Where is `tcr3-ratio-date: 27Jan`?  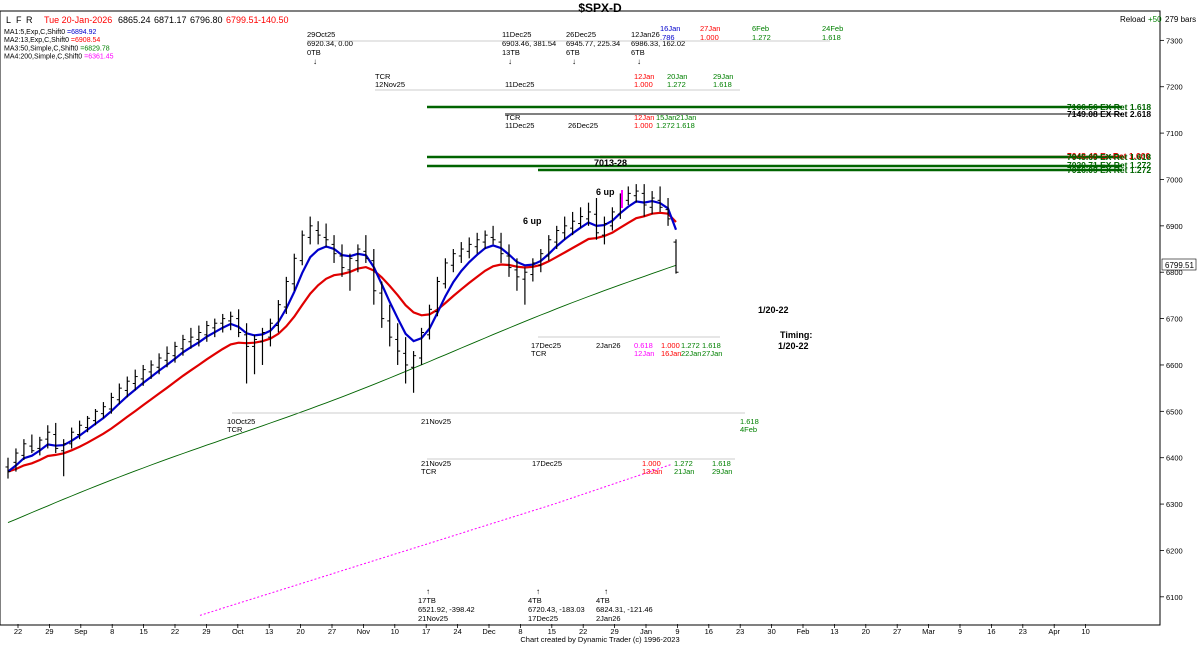
tcr3-ratio-date: 27Jan is located at coordinates (712, 353).